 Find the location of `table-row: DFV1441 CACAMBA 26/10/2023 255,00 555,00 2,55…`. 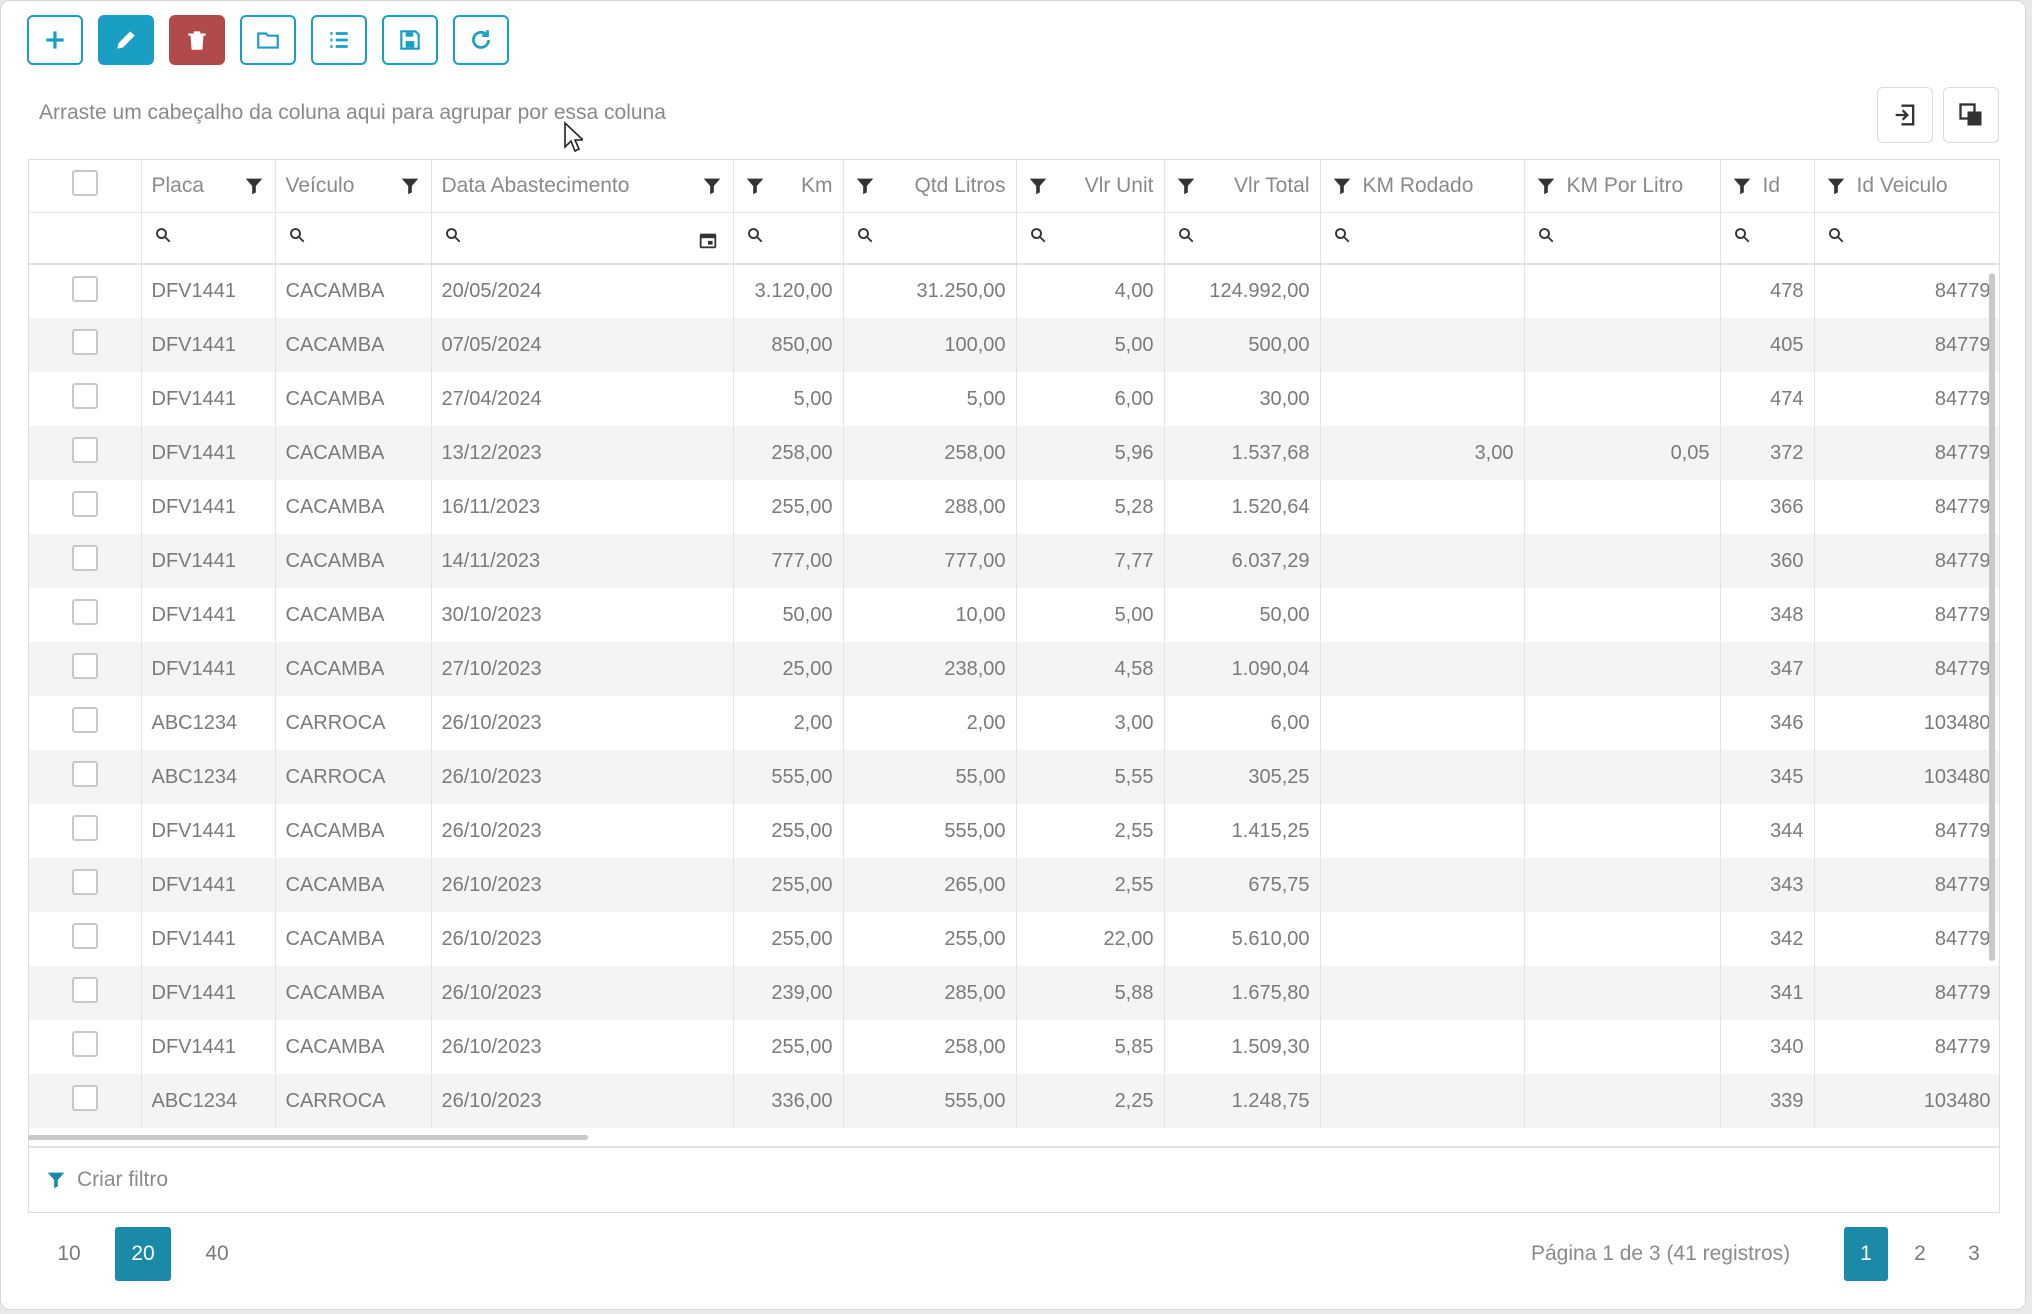

table-row: DFV1441 CACAMBA 26/10/2023 255,00 555,00 2,55… is located at coordinates (1014, 831).